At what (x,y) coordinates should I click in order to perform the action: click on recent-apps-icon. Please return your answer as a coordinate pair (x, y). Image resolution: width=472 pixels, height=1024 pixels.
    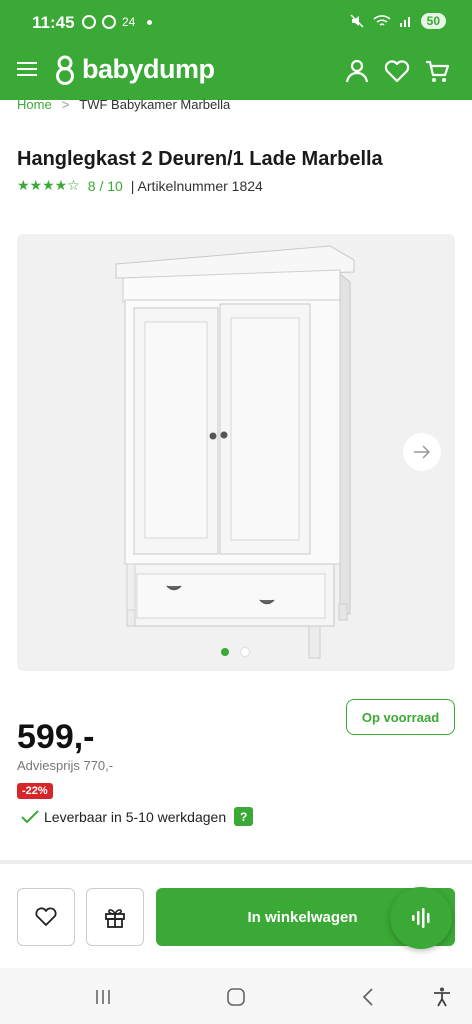
    Looking at the image, I should click on (103, 997).